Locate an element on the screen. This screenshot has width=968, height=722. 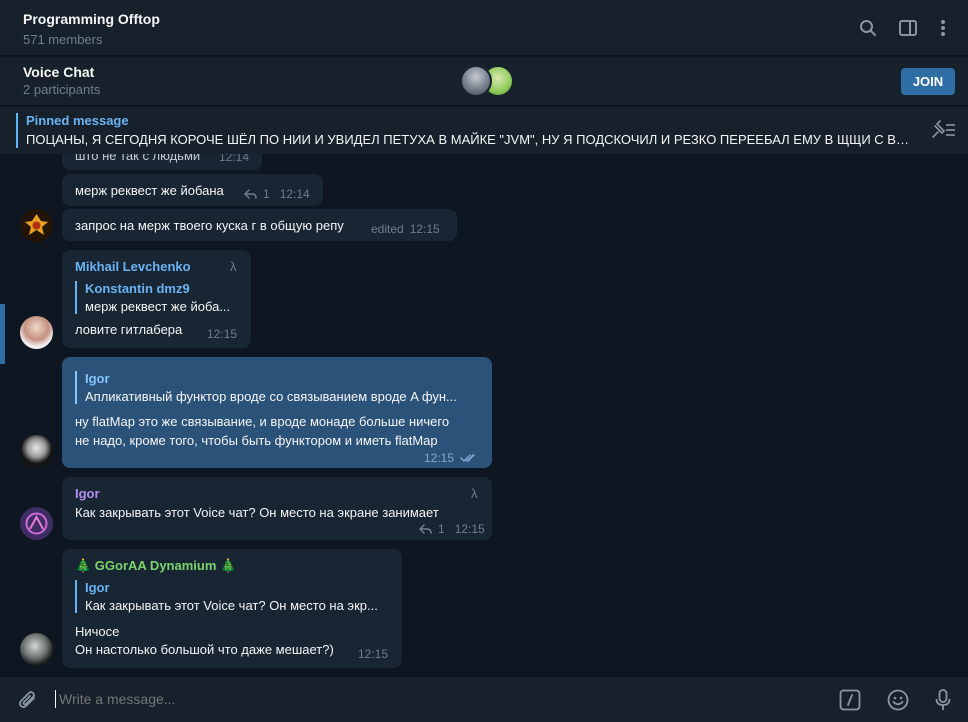
sender-name: 🎄 GGorAA Dynamium 🎄 is located at coordinates (155, 566).